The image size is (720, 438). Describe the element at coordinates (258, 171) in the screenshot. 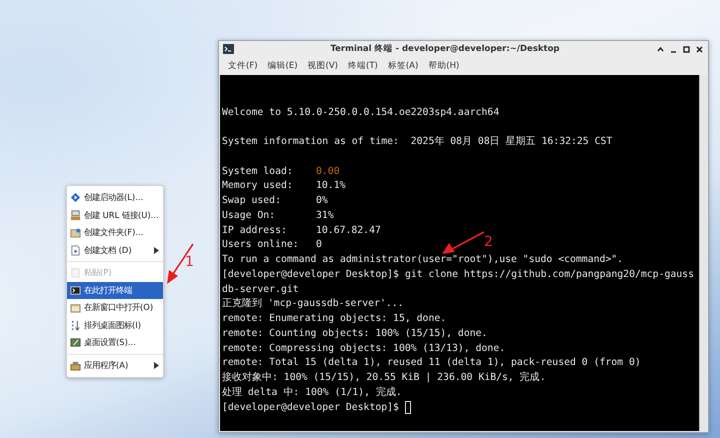

I see `terminal-label: System load:` at that location.